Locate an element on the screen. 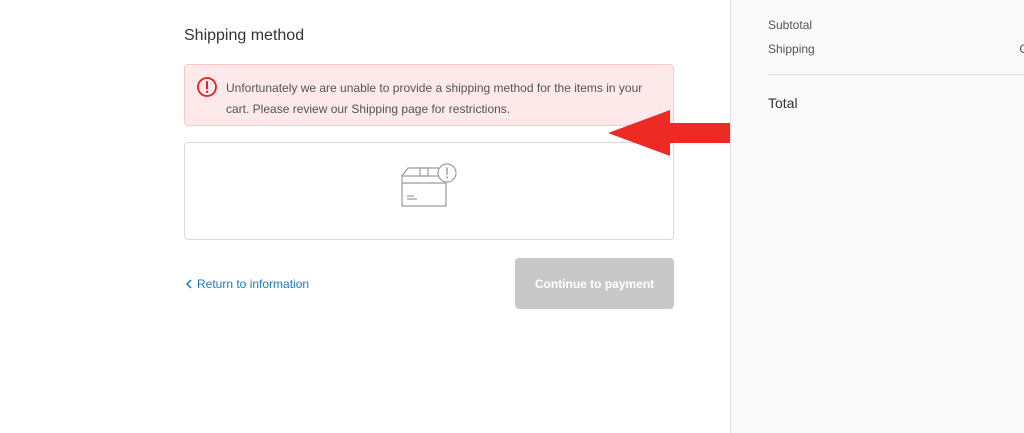  subtotal-label: Subtotal is located at coordinates (790, 25).